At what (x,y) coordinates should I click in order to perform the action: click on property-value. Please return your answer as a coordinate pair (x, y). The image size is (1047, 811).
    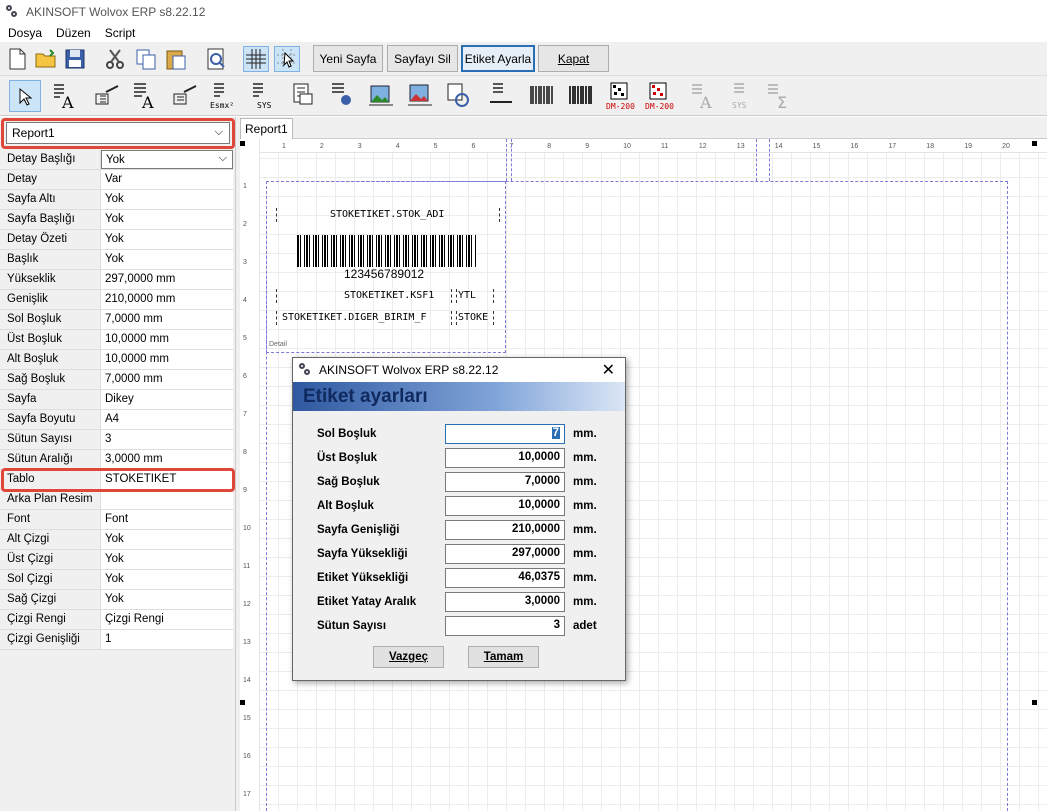
    Looking at the image, I should click on (167, 499).